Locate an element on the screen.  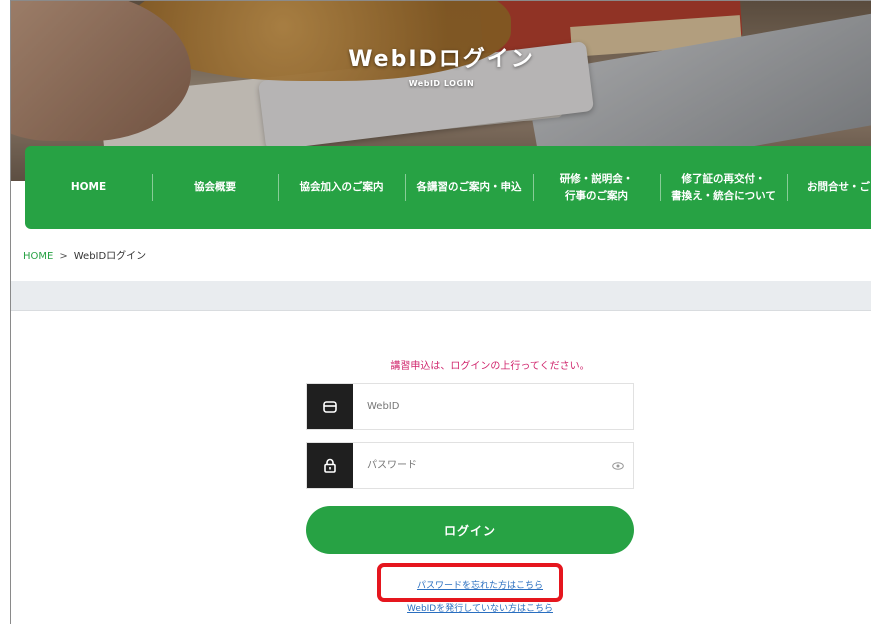
nav-item-label-line1: 修了証の再交付・ is located at coordinates (723, 179).